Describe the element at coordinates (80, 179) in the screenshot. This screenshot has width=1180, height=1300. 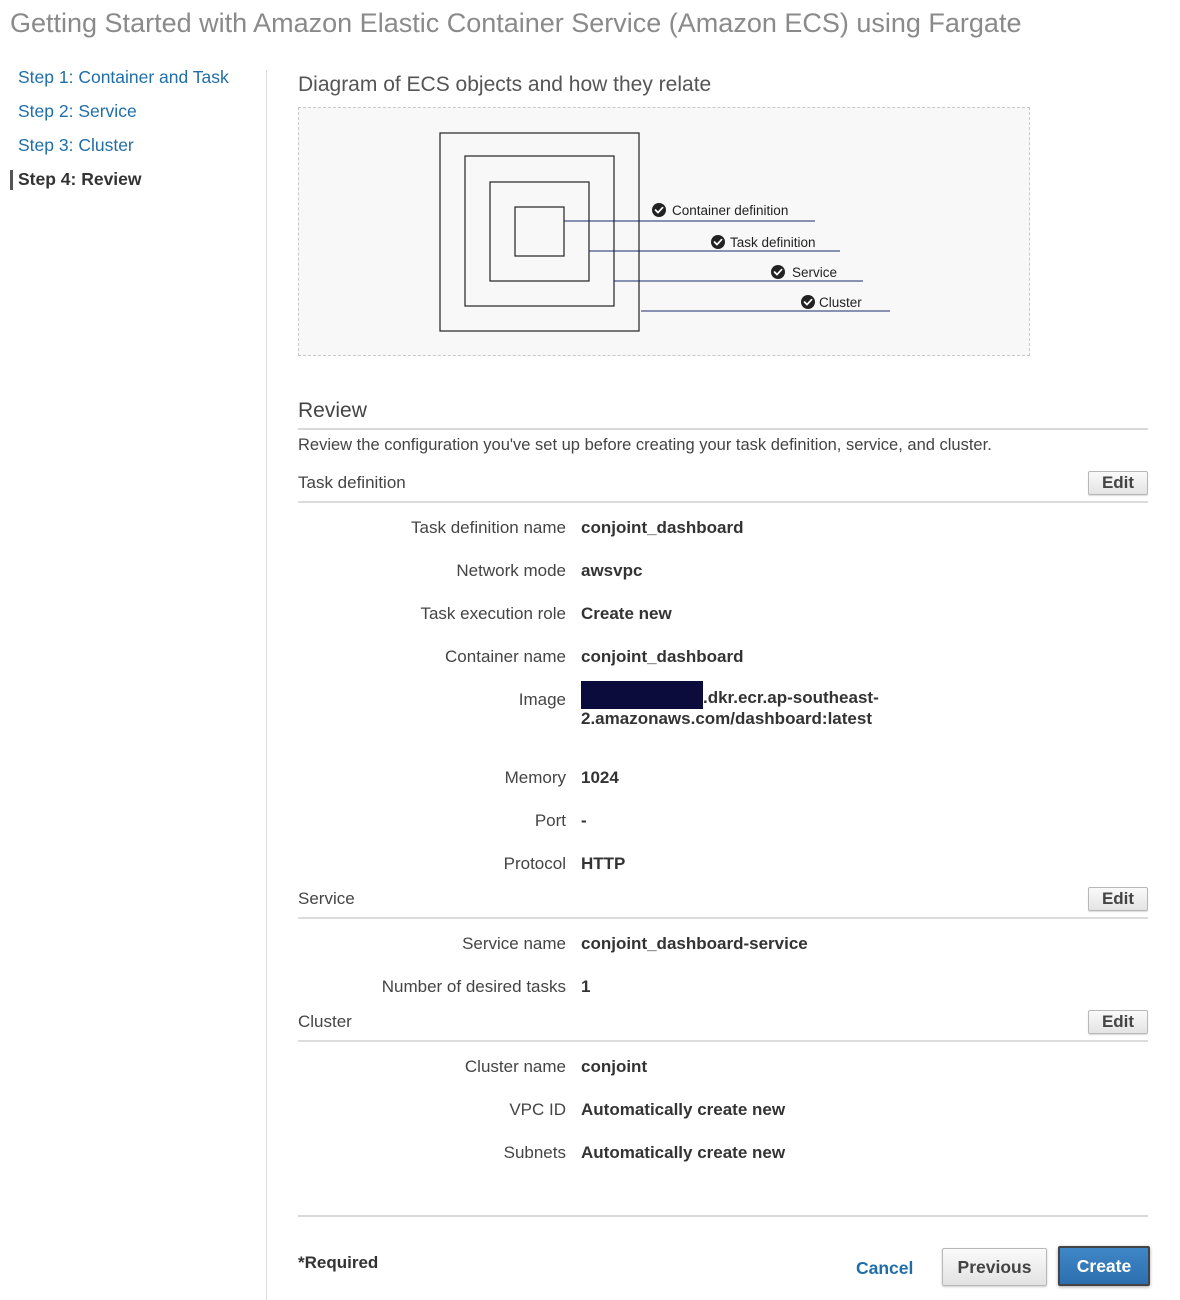
I see `step-review-current: Step 4: Review` at that location.